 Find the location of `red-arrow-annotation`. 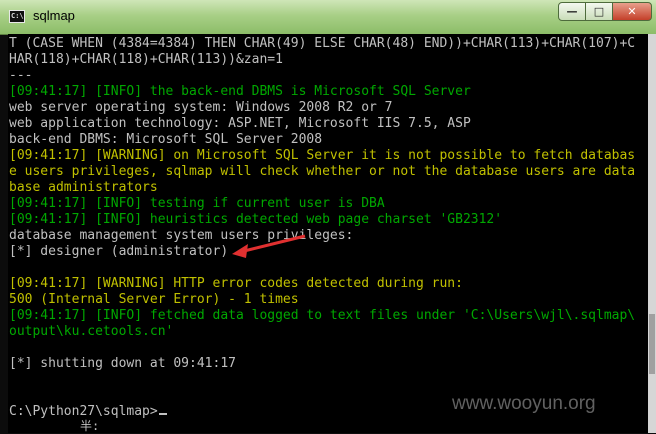

red-arrow-annotation is located at coordinates (269, 246).